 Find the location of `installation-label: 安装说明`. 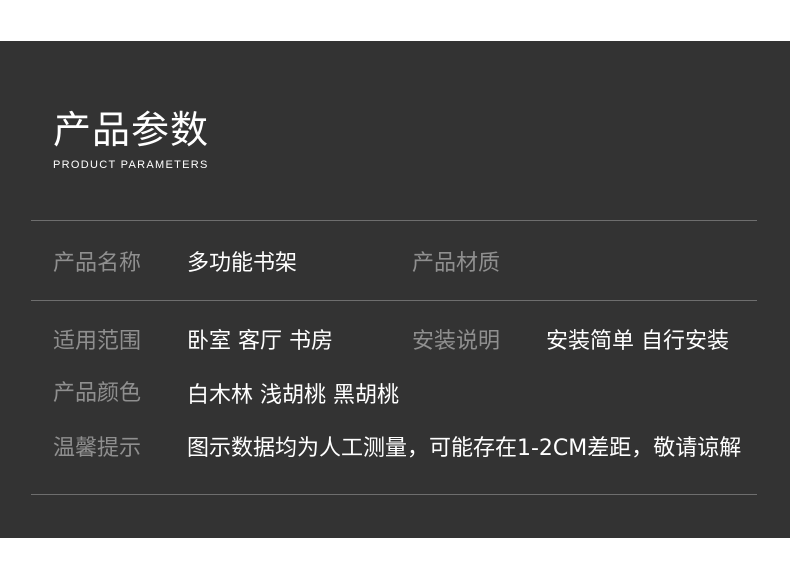

installation-label: 安装说明 is located at coordinates (456, 341).